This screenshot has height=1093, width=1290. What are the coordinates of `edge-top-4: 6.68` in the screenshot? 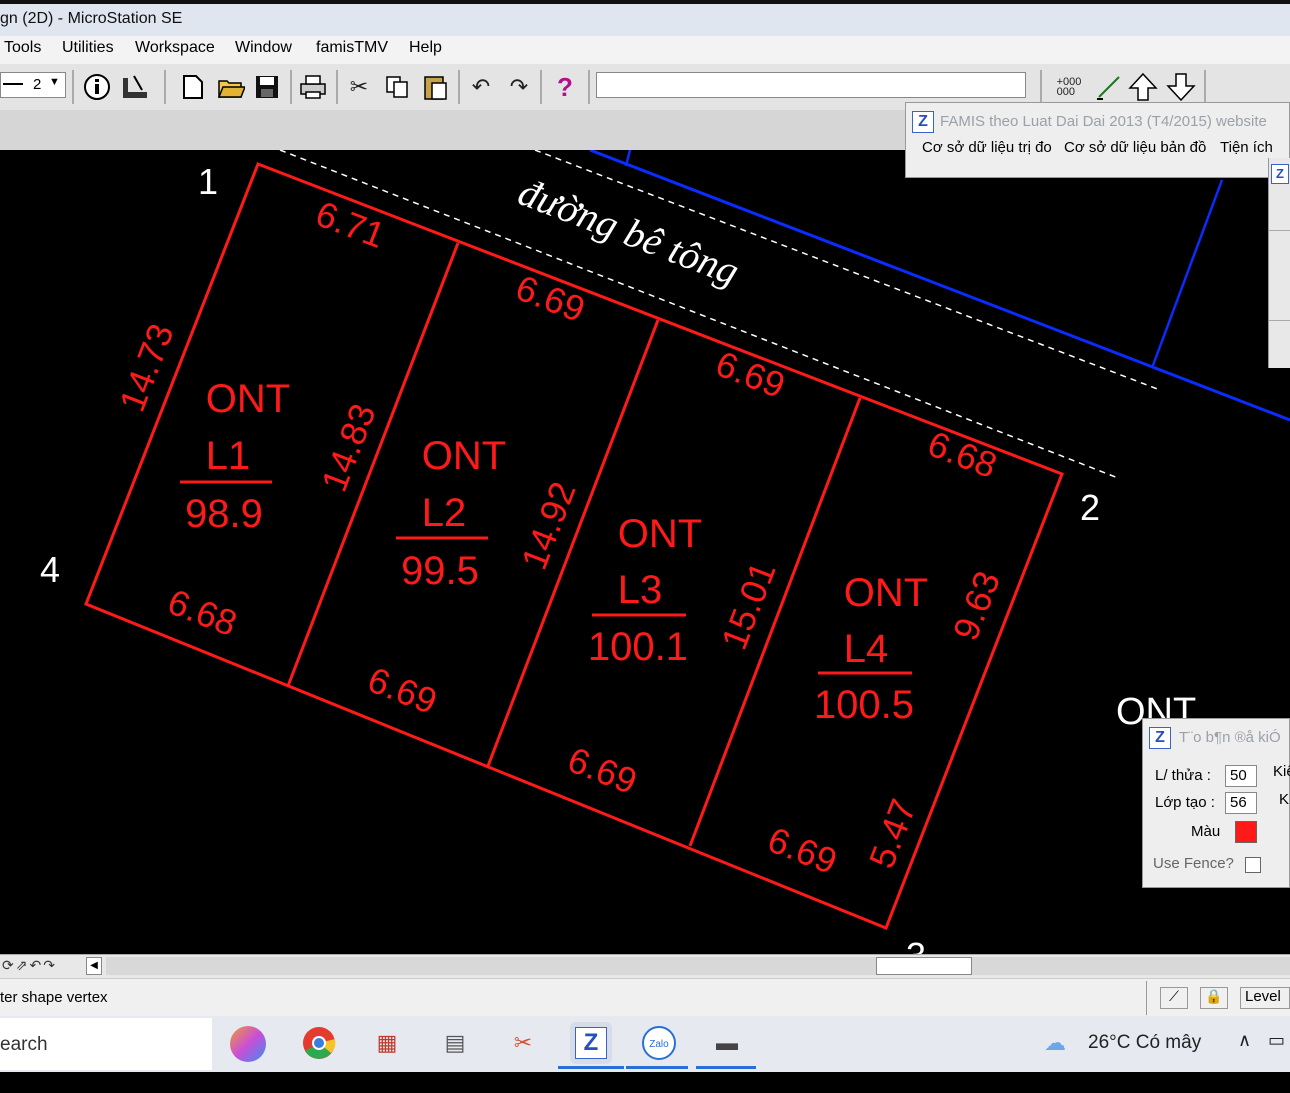 It's located at (962, 454).